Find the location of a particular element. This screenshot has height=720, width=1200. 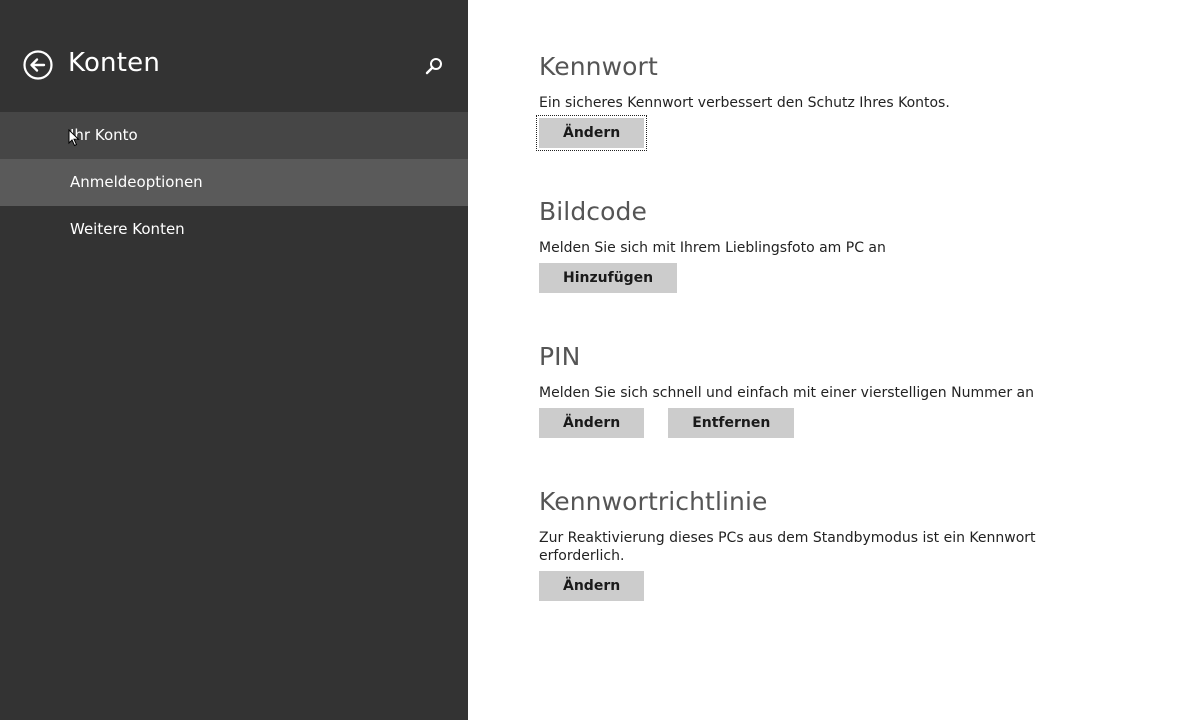

remove-pin-button: Entfernen is located at coordinates (731, 423).